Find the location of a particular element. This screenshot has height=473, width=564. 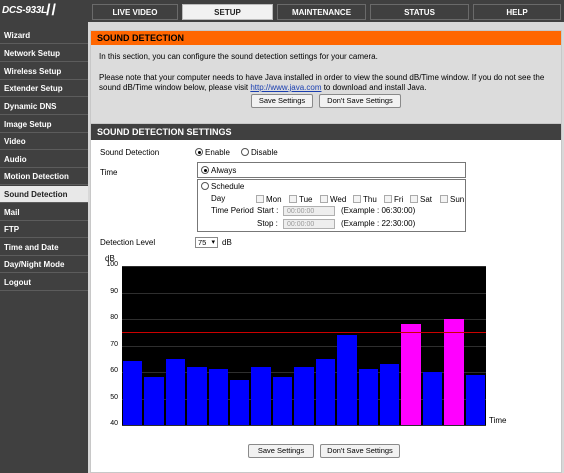

detection-level-label: Detection Level is located at coordinates (128, 242).